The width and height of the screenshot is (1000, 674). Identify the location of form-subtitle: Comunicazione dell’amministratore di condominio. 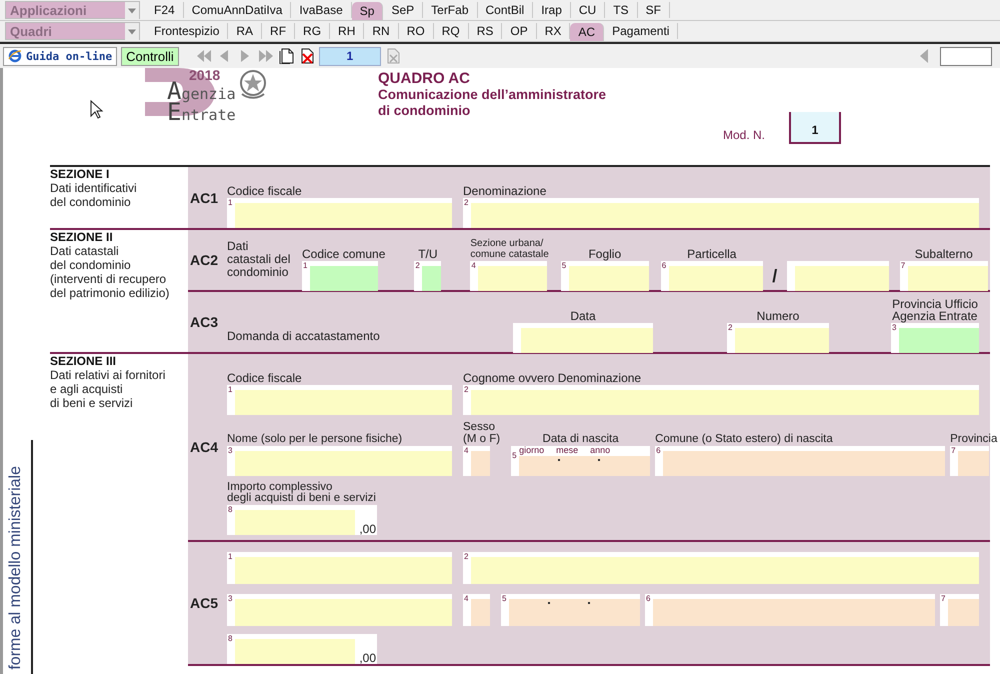
(492, 103).